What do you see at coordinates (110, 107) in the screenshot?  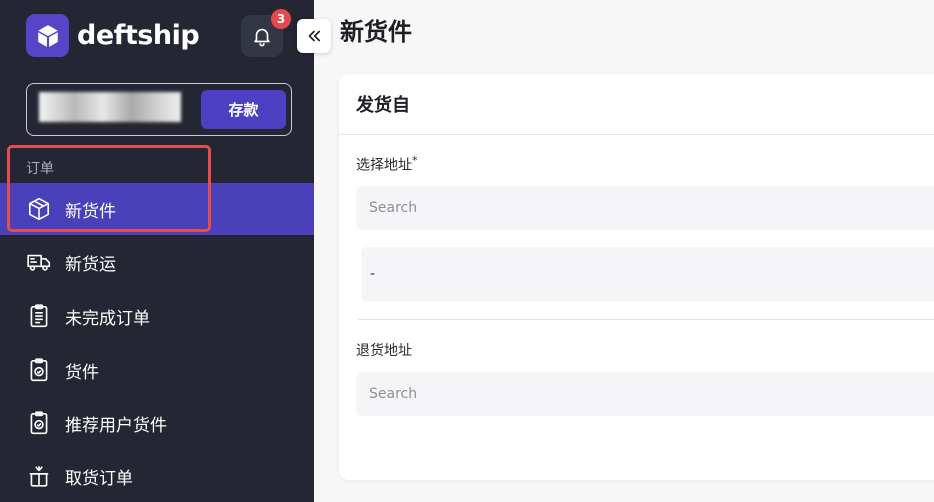 I see `balance-amount-redacted` at bounding box center [110, 107].